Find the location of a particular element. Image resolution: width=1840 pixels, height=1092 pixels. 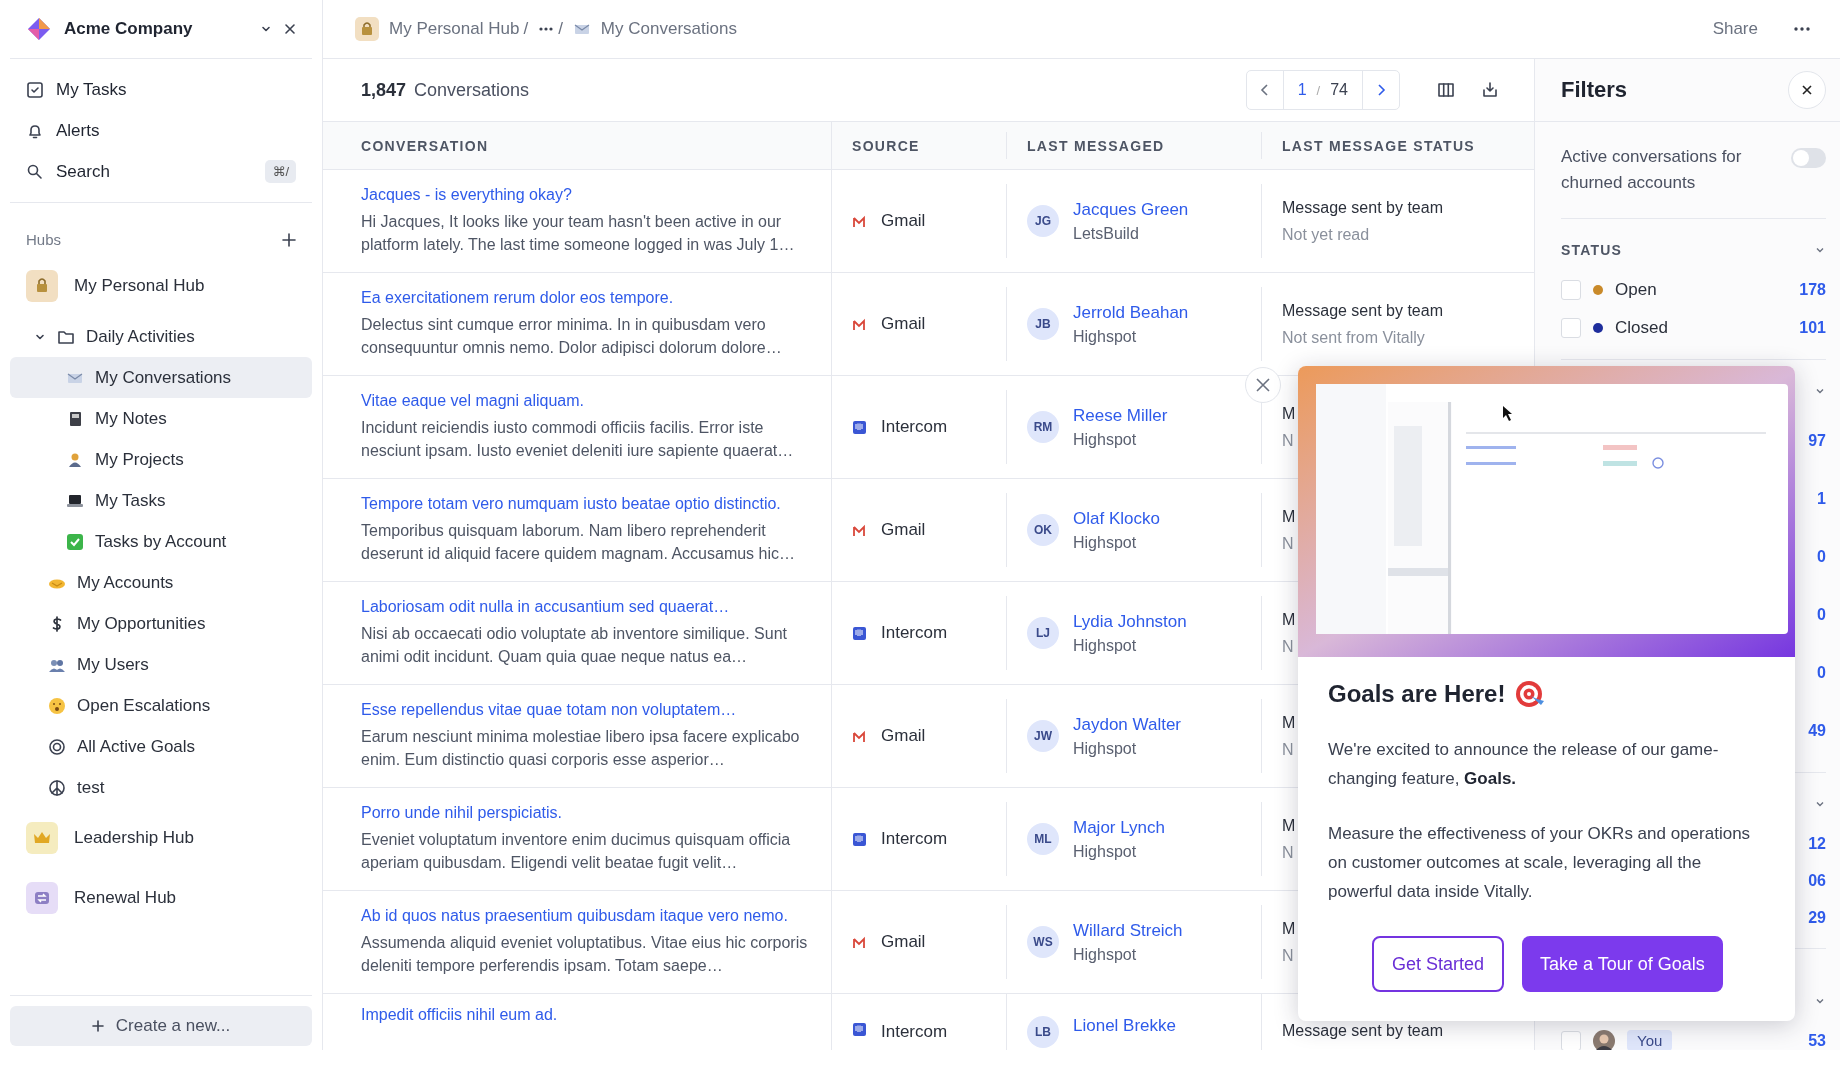

nav-item: Search ⌘/ is located at coordinates (161, 171).